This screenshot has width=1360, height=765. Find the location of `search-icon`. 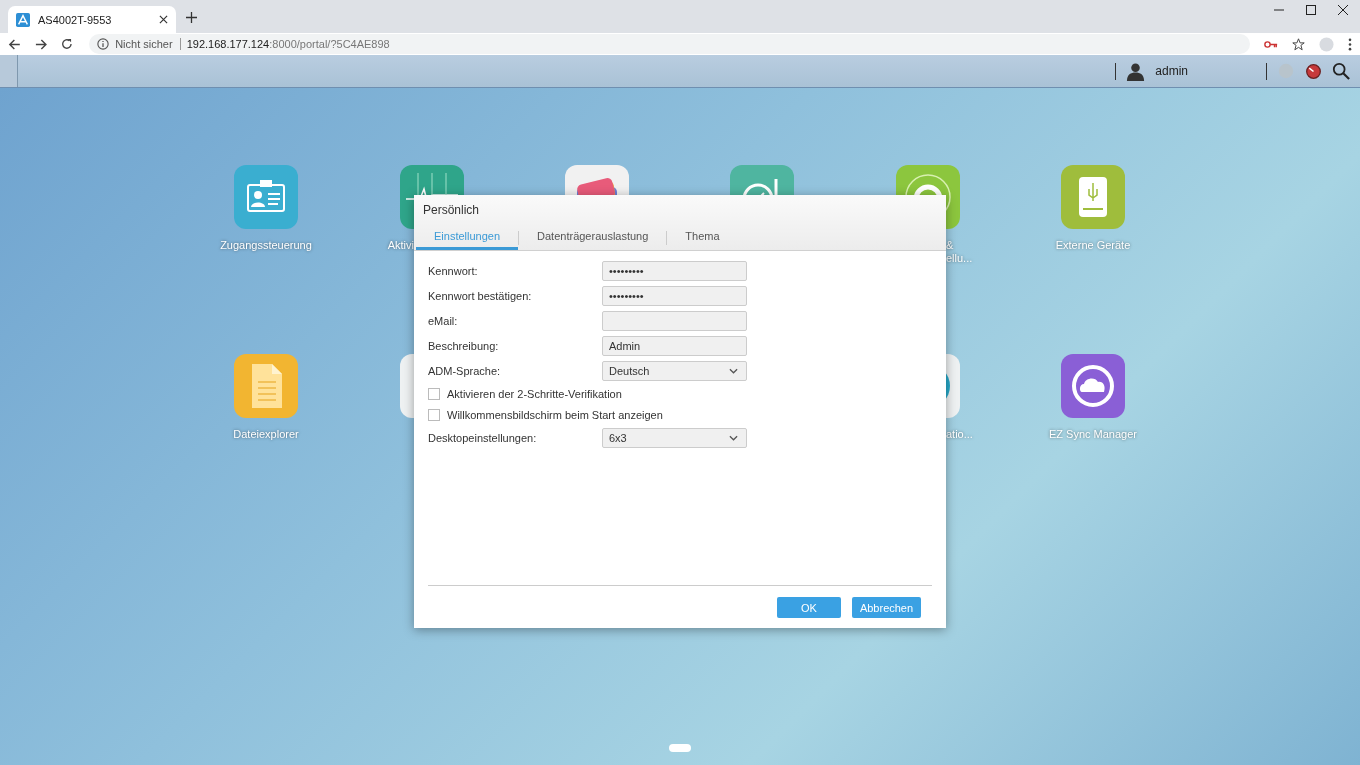

search-icon is located at coordinates (1341, 71).